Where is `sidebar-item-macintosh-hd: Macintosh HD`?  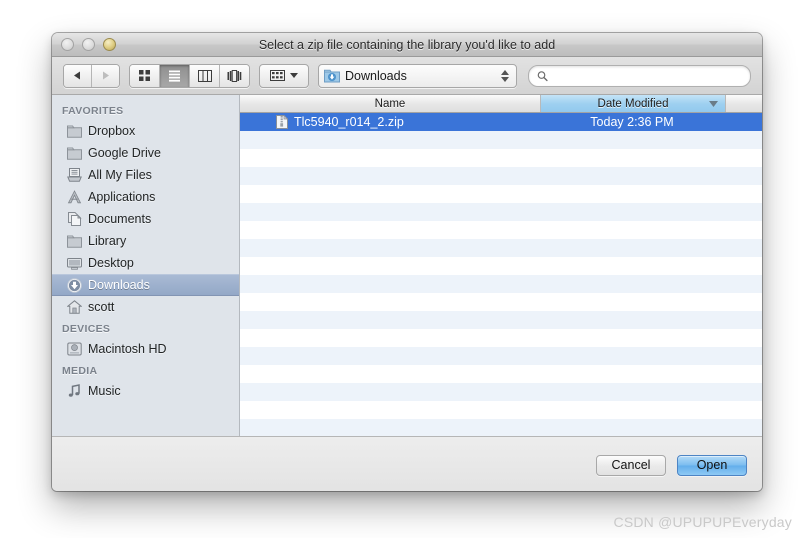 sidebar-item-macintosh-hd: Macintosh HD is located at coordinates (145, 349).